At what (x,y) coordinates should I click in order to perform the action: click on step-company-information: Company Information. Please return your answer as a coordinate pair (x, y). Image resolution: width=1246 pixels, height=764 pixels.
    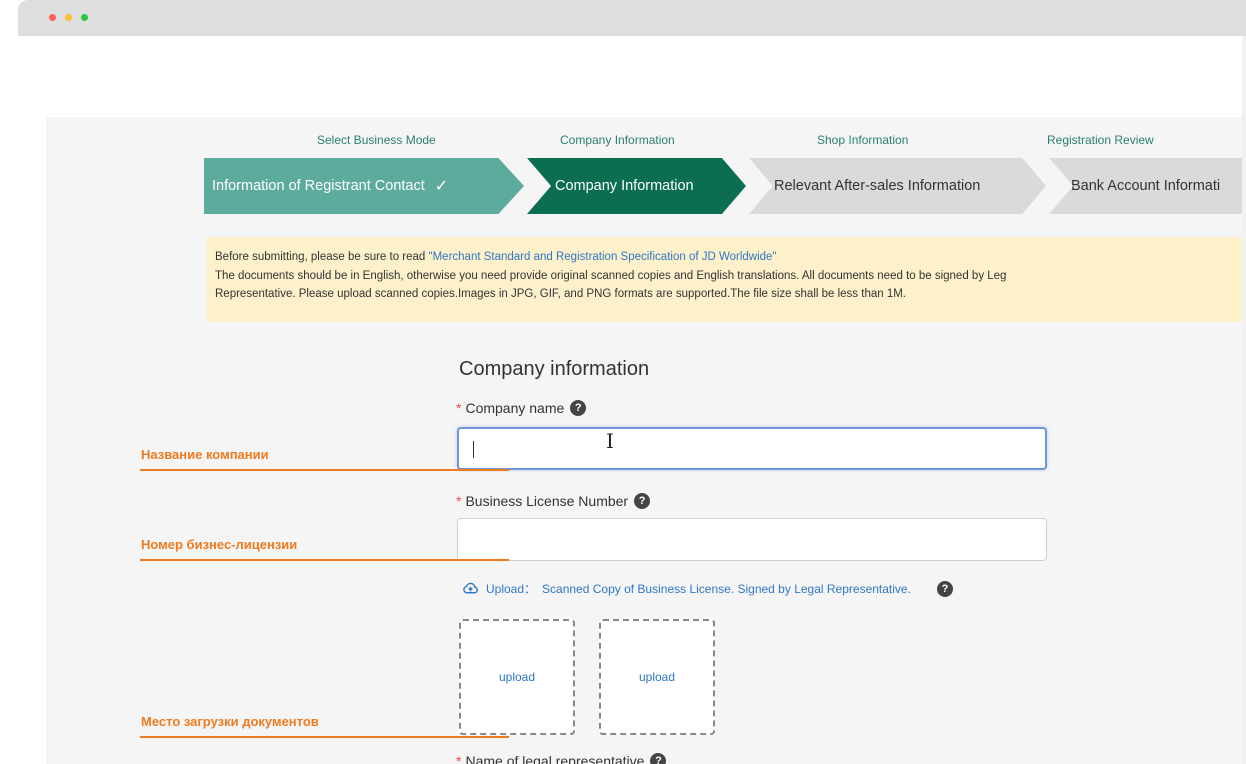
    Looking at the image, I should click on (636, 186).